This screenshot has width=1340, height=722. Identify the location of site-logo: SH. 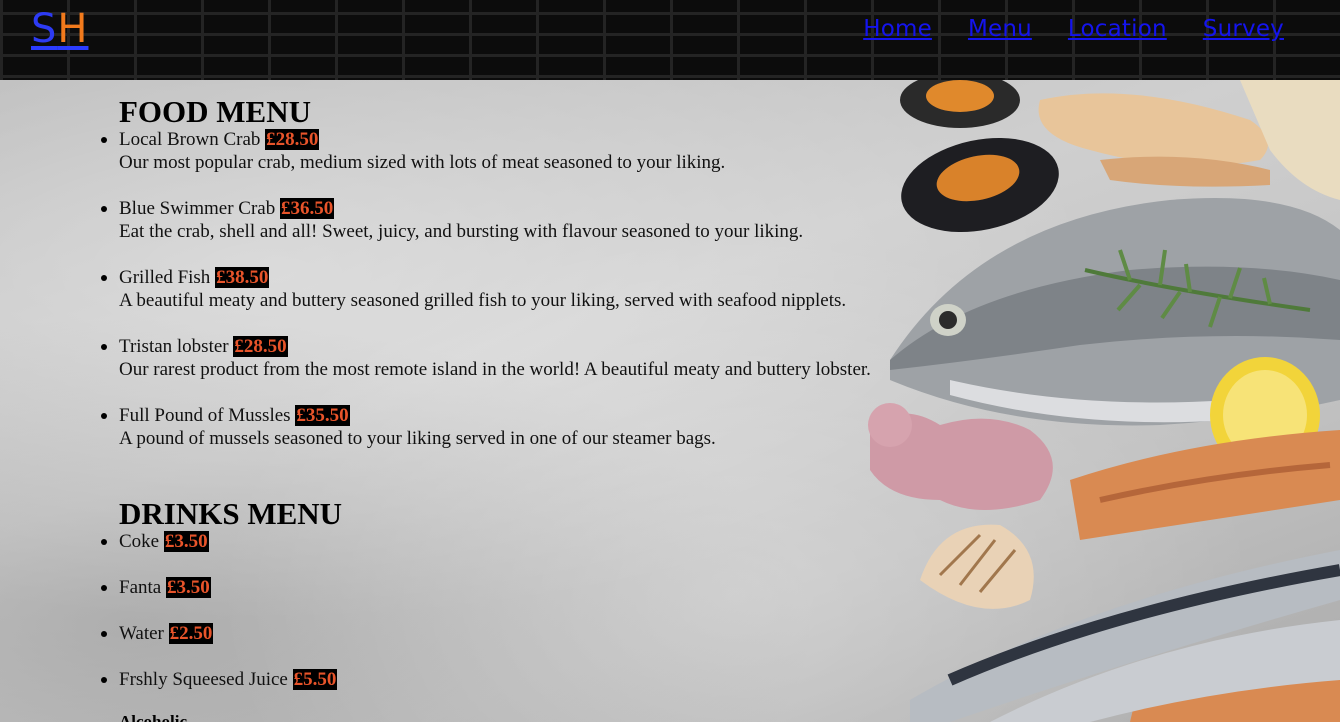
(59, 29).